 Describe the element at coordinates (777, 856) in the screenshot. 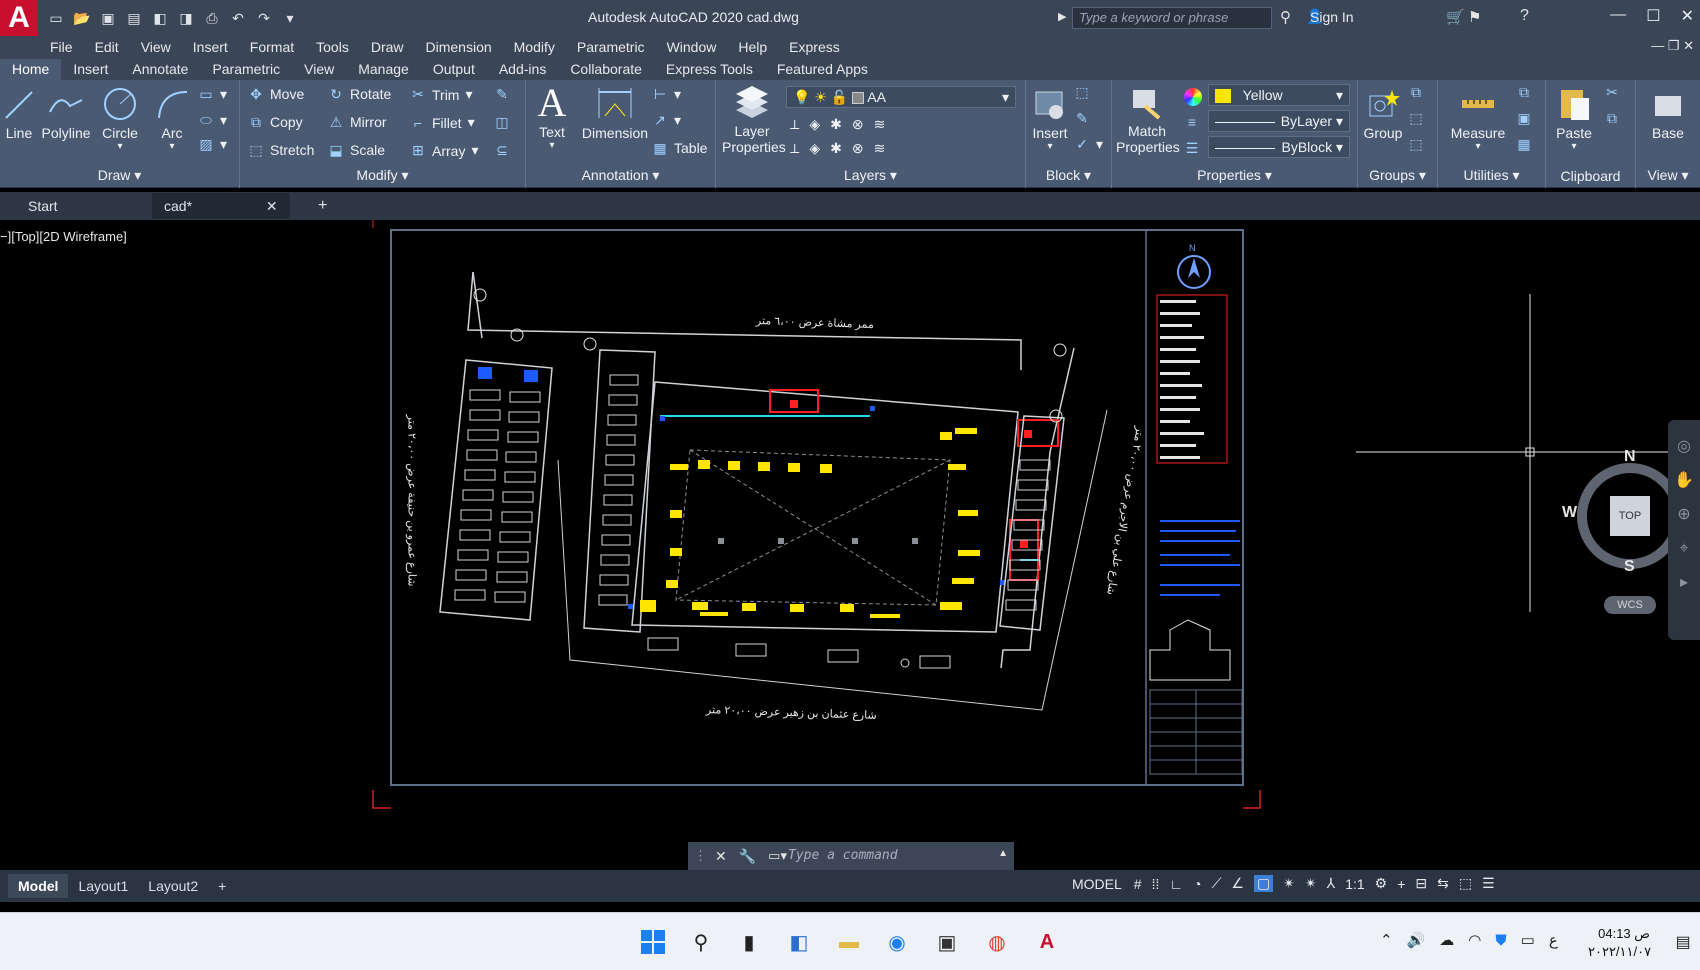

I see `recent-commands-icon: ▭▾` at that location.